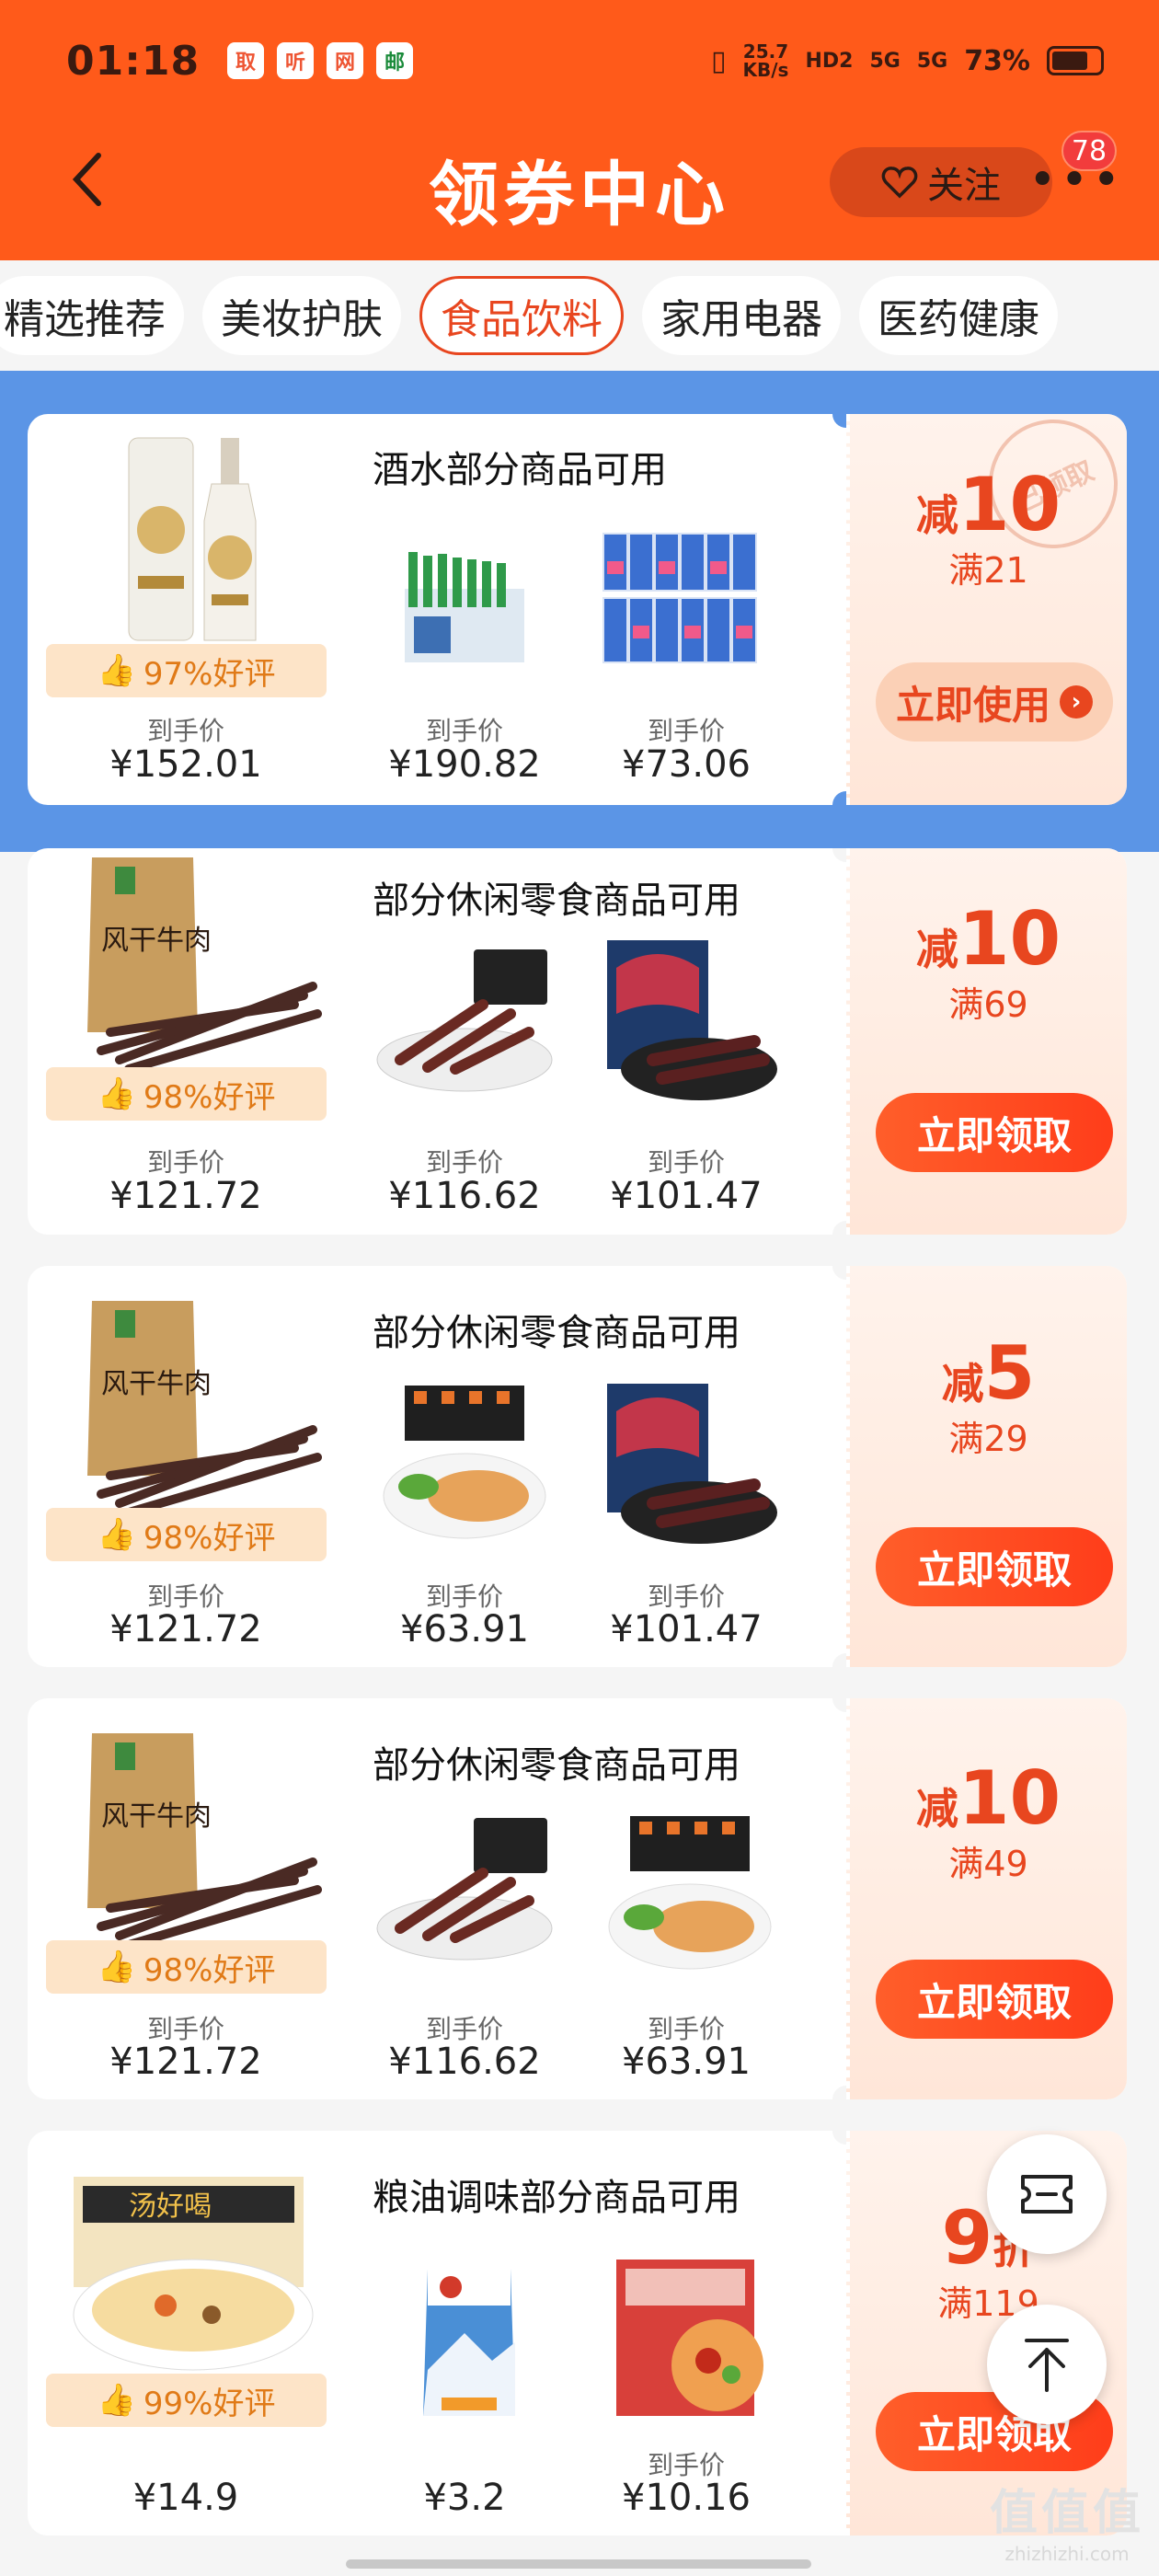  I want to click on ticket-icon, so click(1047, 2194).